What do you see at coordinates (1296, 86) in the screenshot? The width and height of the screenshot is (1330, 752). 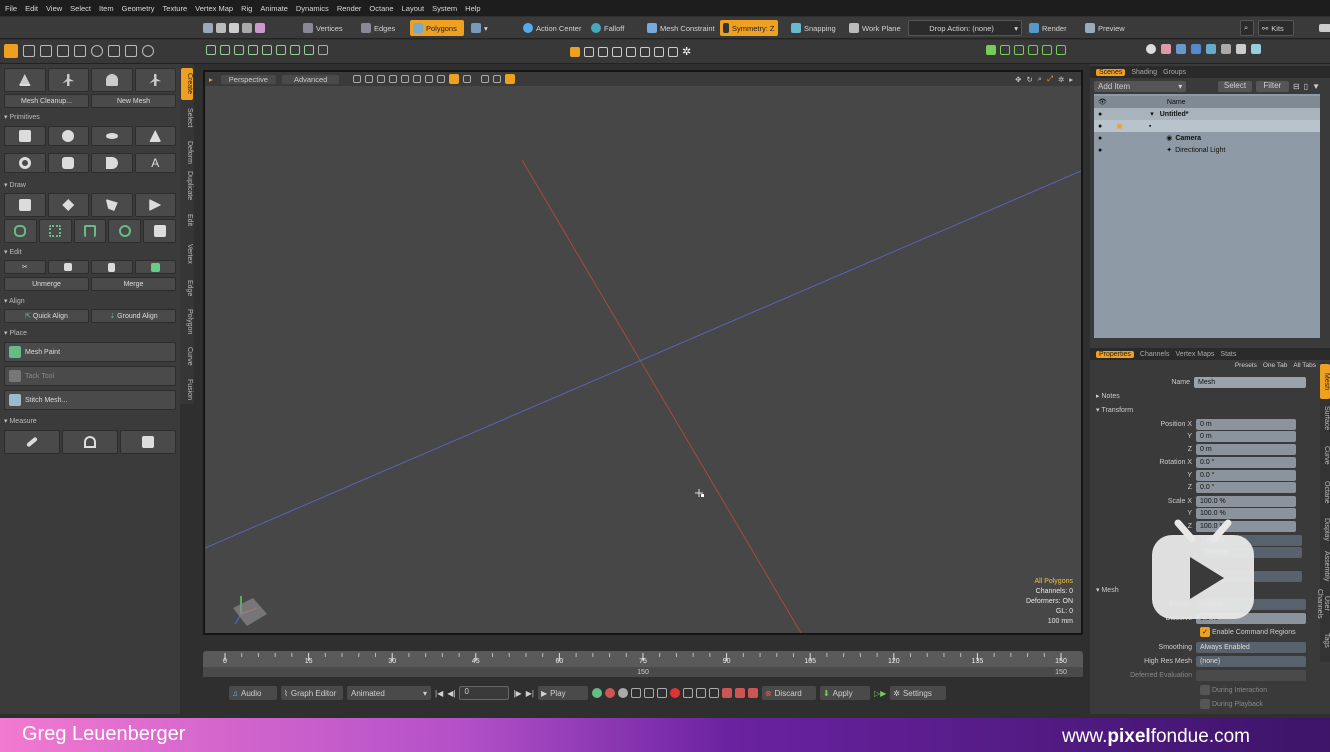 I see `collapse-icon: ⊟` at bounding box center [1296, 86].